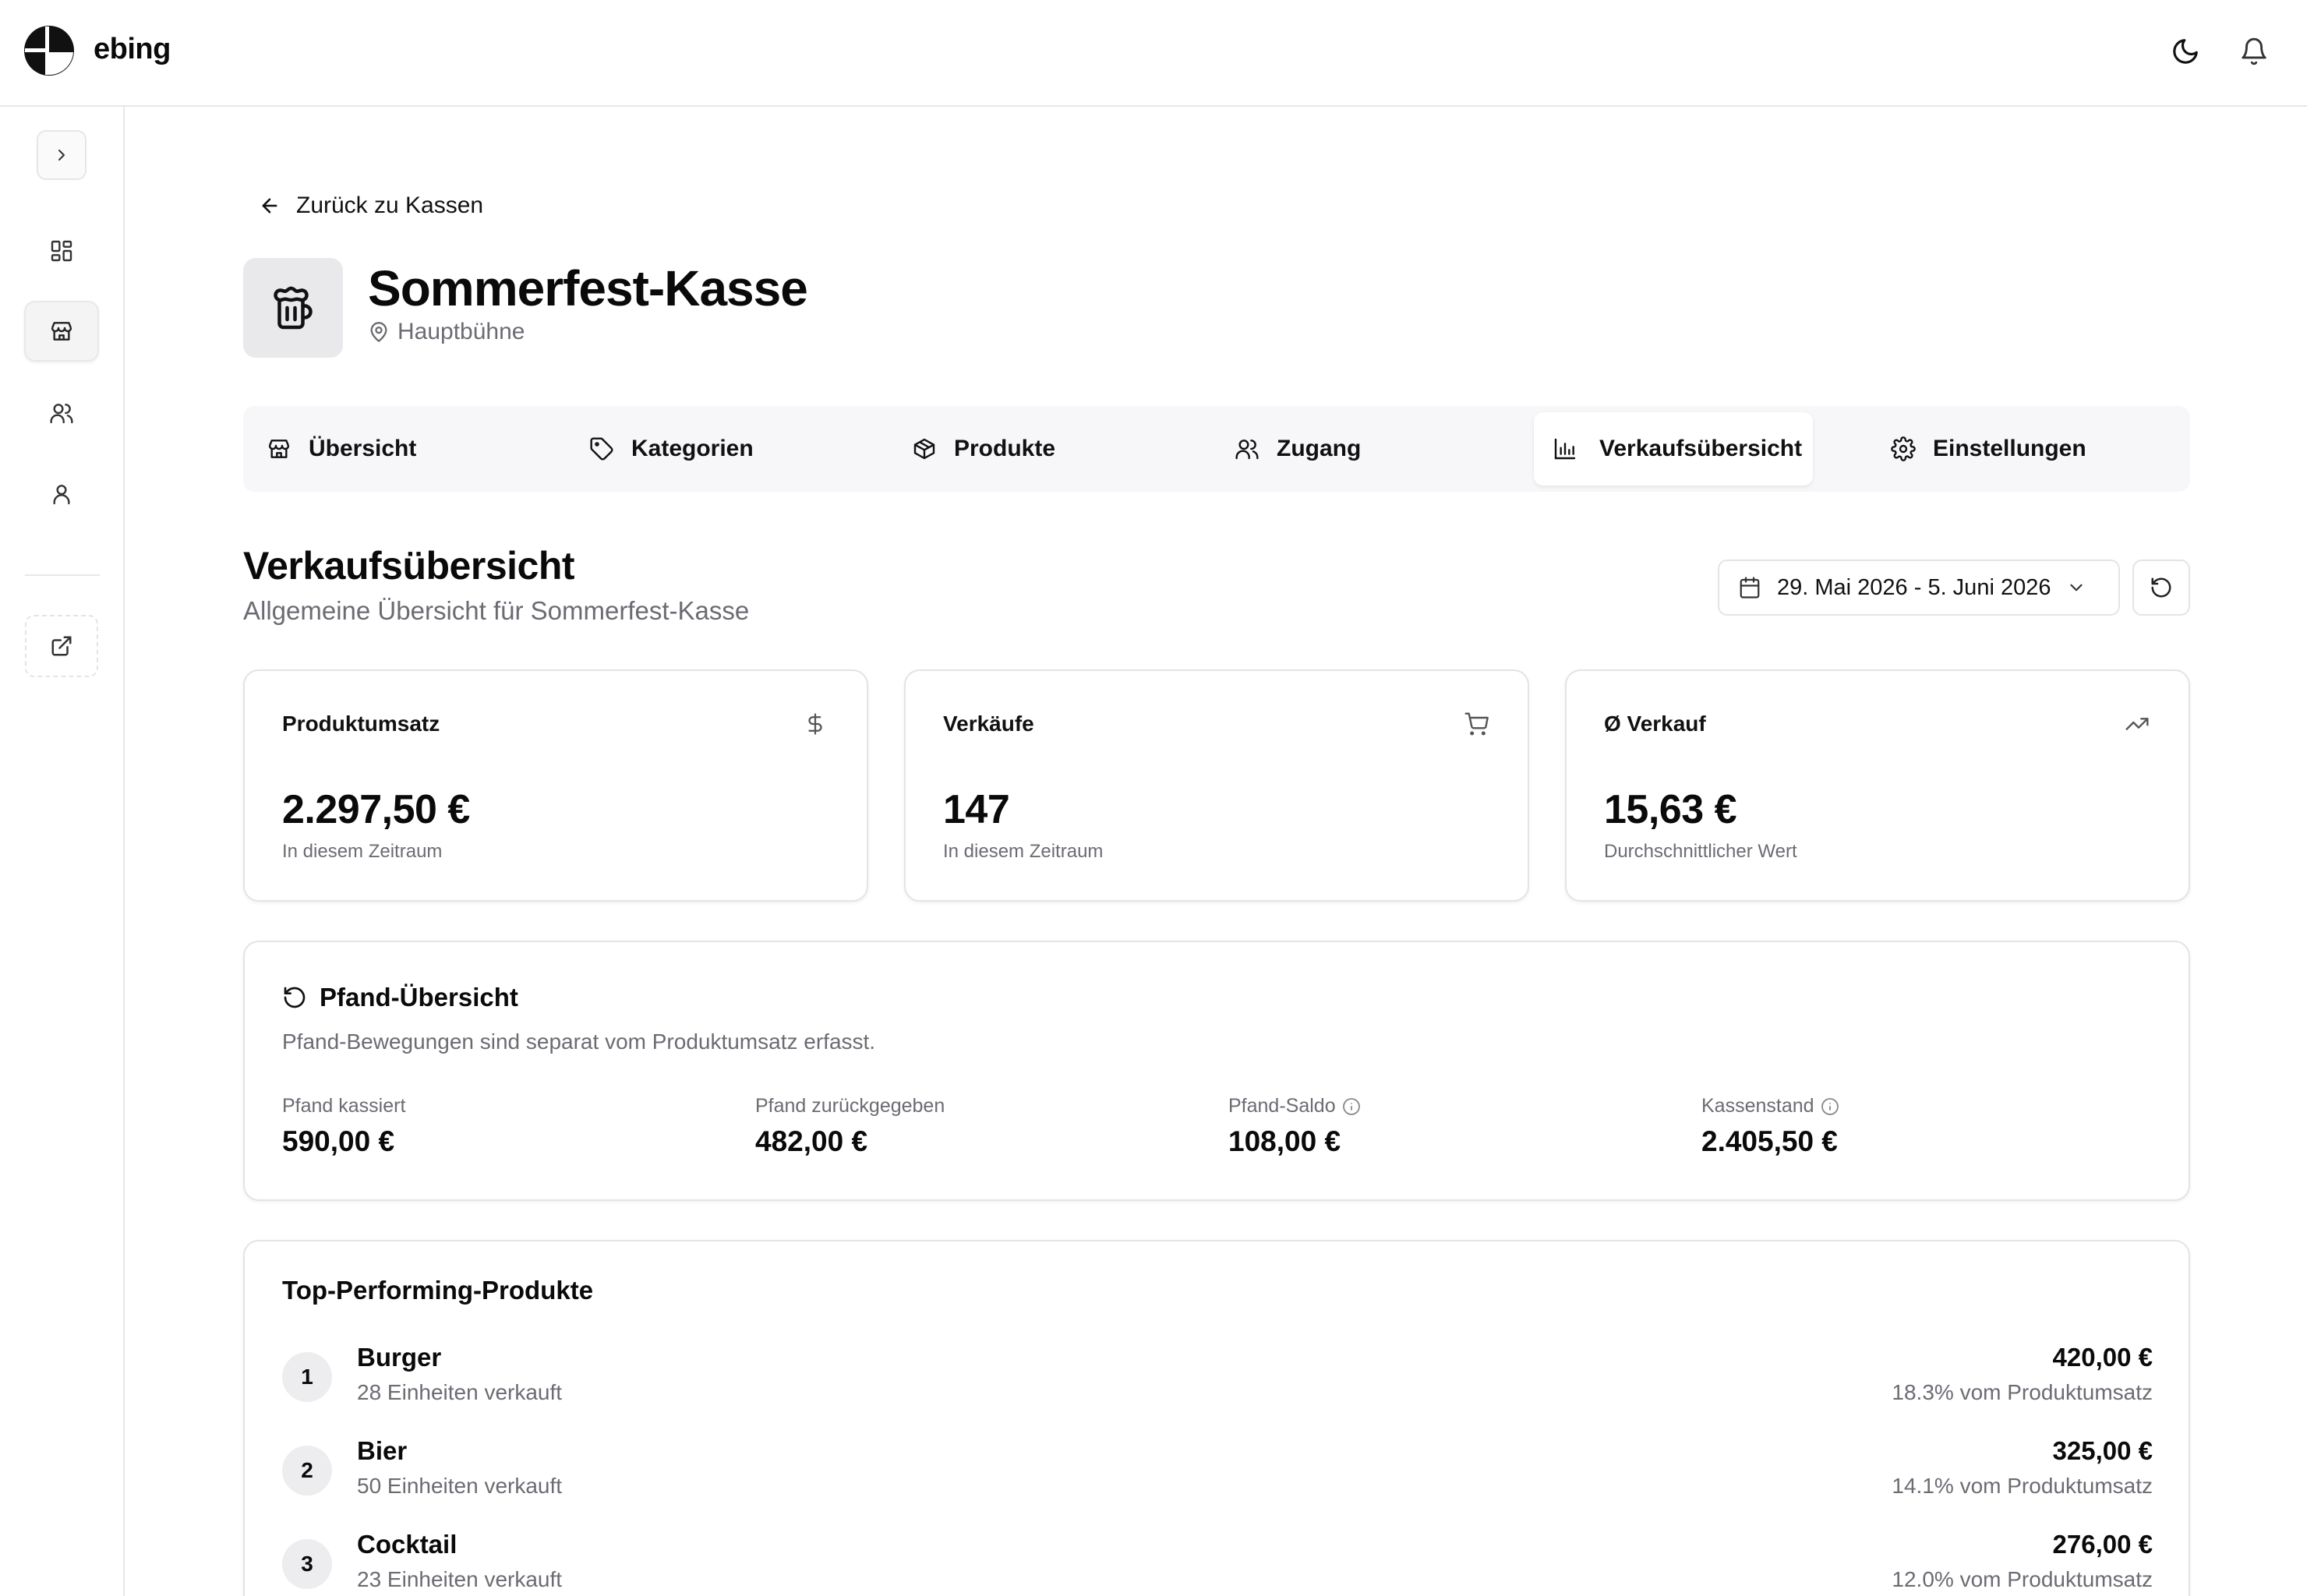 The width and height of the screenshot is (2307, 1596). What do you see at coordinates (376, 809) in the screenshot?
I see `stat-value: 2.297,50 €` at bounding box center [376, 809].